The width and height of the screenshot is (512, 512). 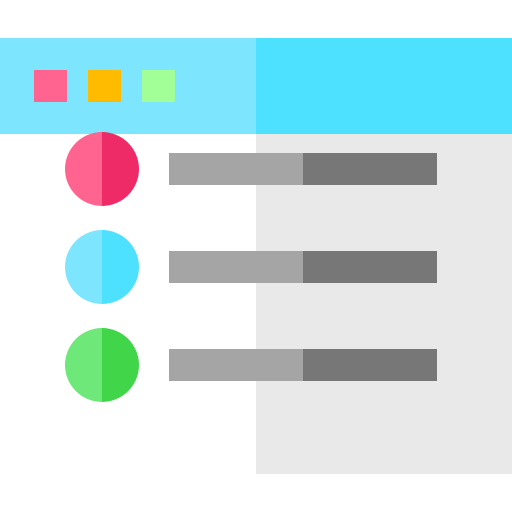 What do you see at coordinates (104, 86) in the screenshot?
I see `window-button-yellow` at bounding box center [104, 86].